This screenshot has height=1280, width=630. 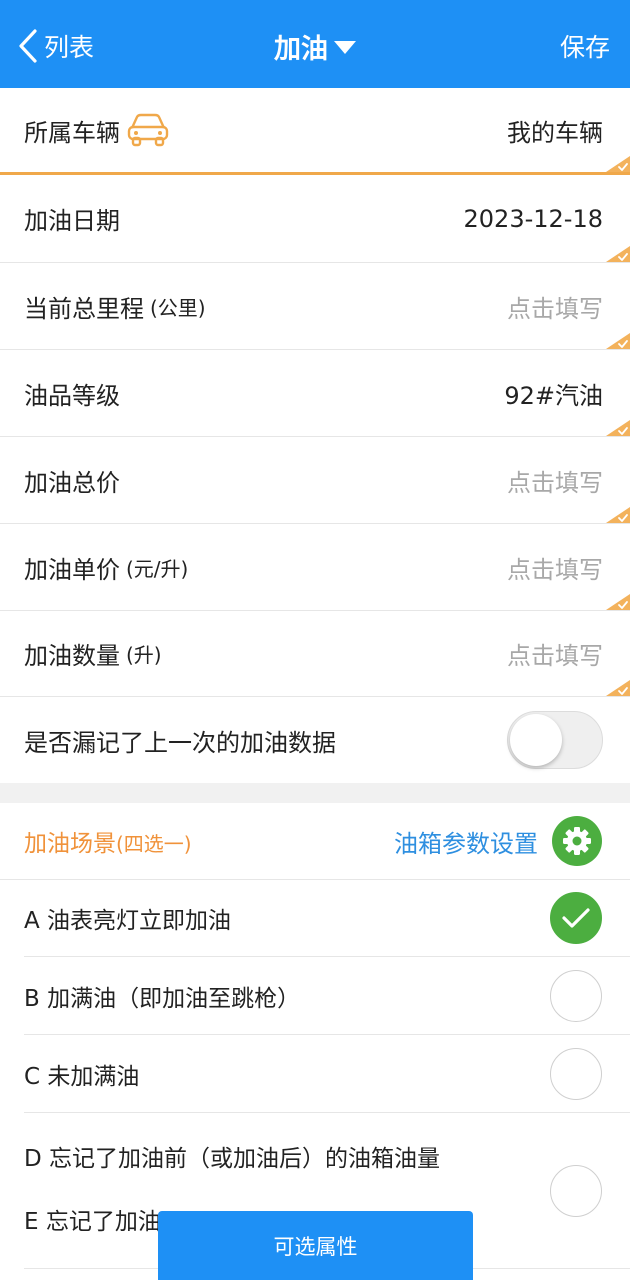 I want to click on option-label: A 油表亮灯立即加油, so click(x=128, y=921).